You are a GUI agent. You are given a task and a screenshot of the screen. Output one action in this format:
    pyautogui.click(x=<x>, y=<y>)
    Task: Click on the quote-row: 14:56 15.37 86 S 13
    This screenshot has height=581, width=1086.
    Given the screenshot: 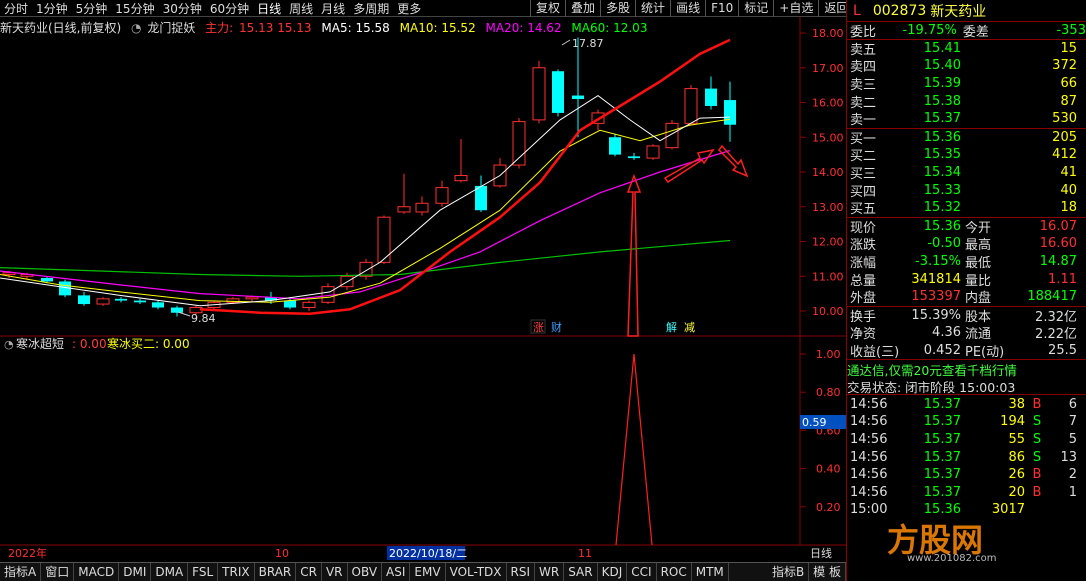 What is the action you would take?
    pyautogui.click(x=963, y=457)
    